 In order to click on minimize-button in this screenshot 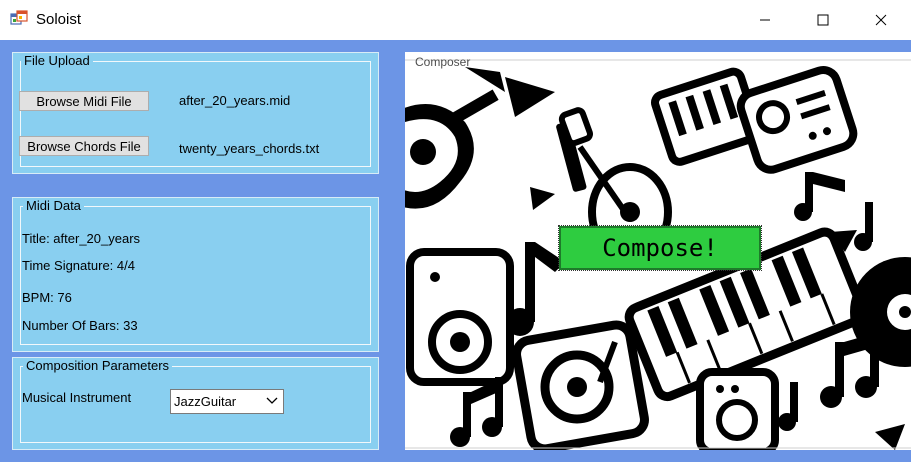, I will do `click(765, 20)`.